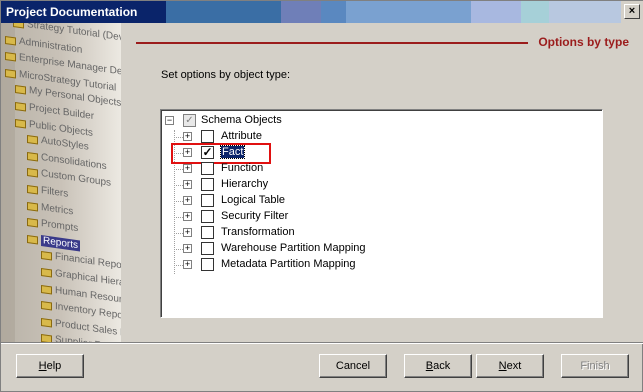  What do you see at coordinates (429, 366) in the screenshot?
I see `back-mnemonic: B` at bounding box center [429, 366].